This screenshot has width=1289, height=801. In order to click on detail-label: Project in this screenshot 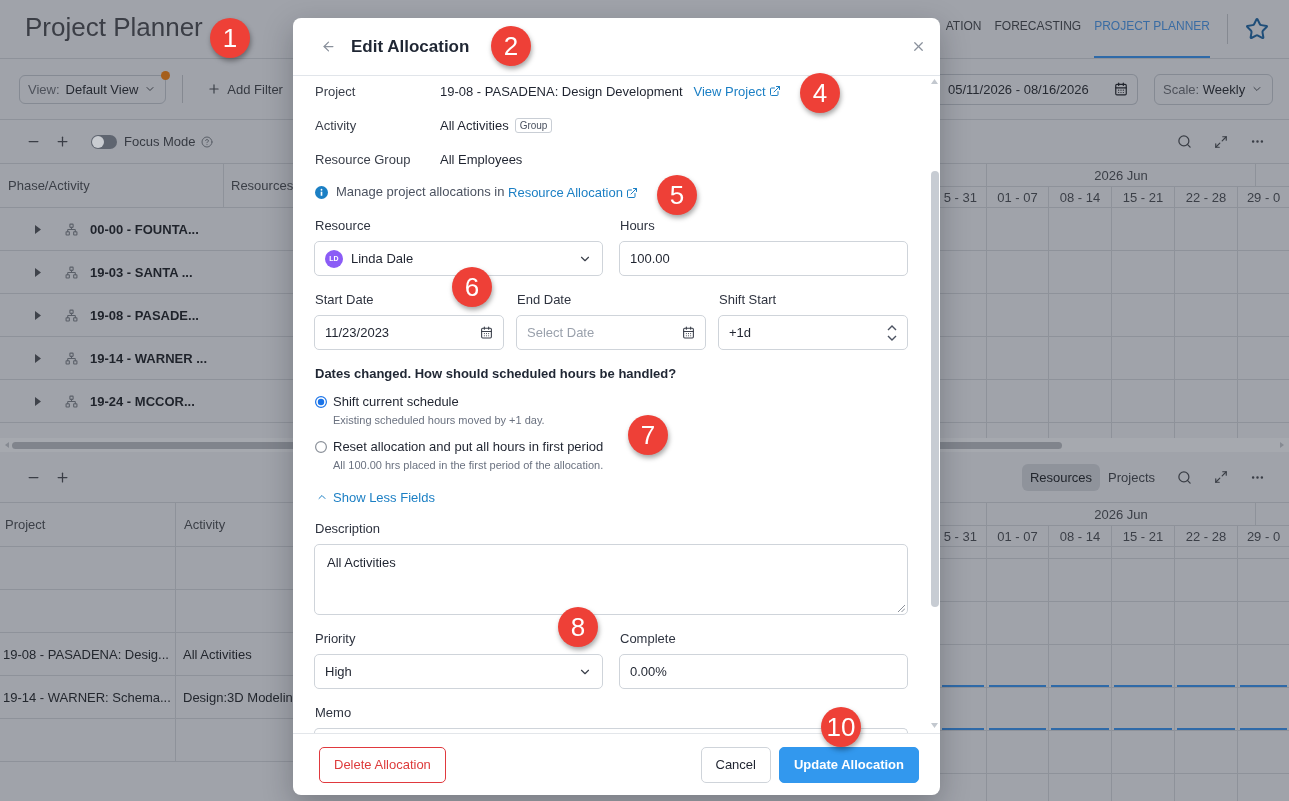, I will do `click(335, 91)`.